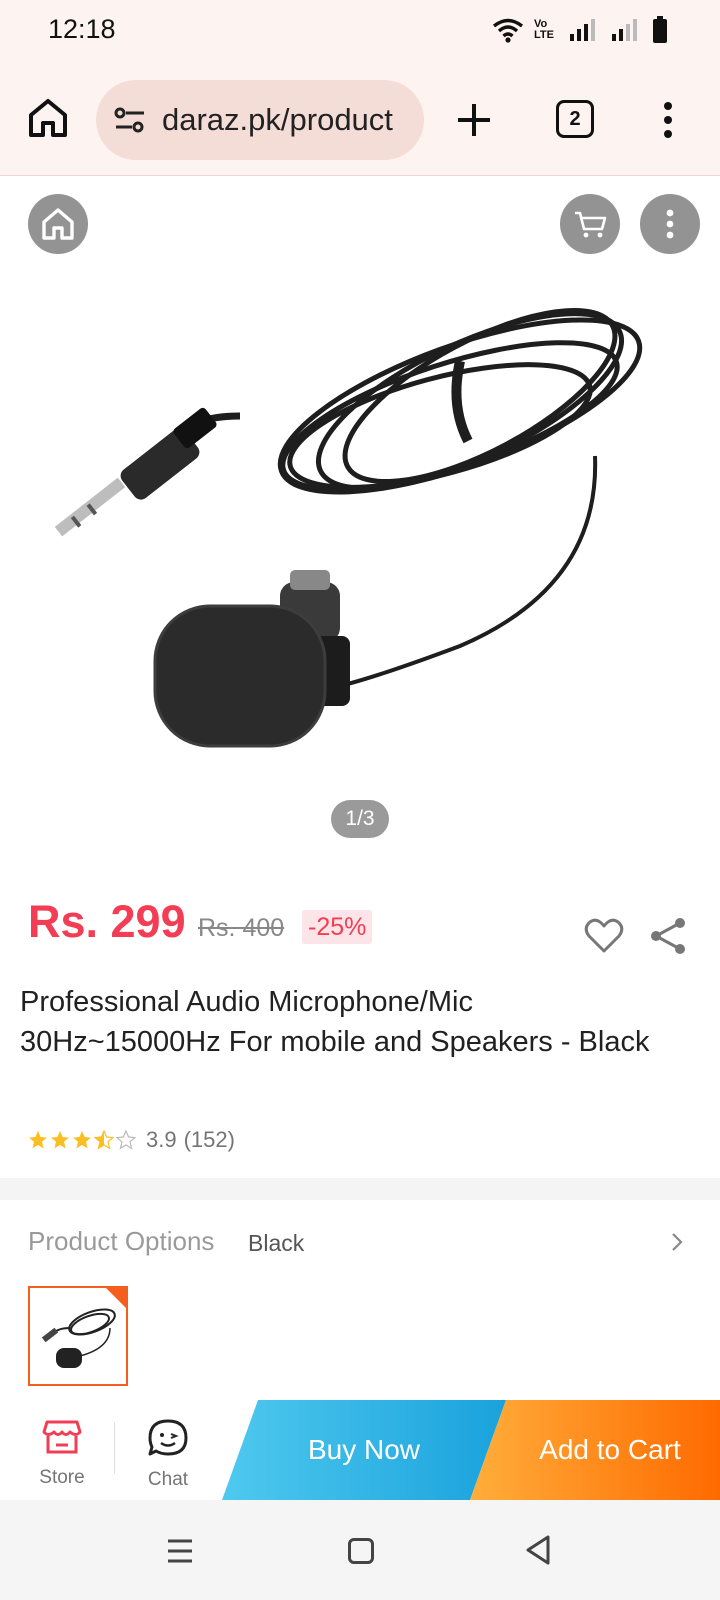 The image size is (720, 1600). I want to click on rating-stars, so click(82, 1140).